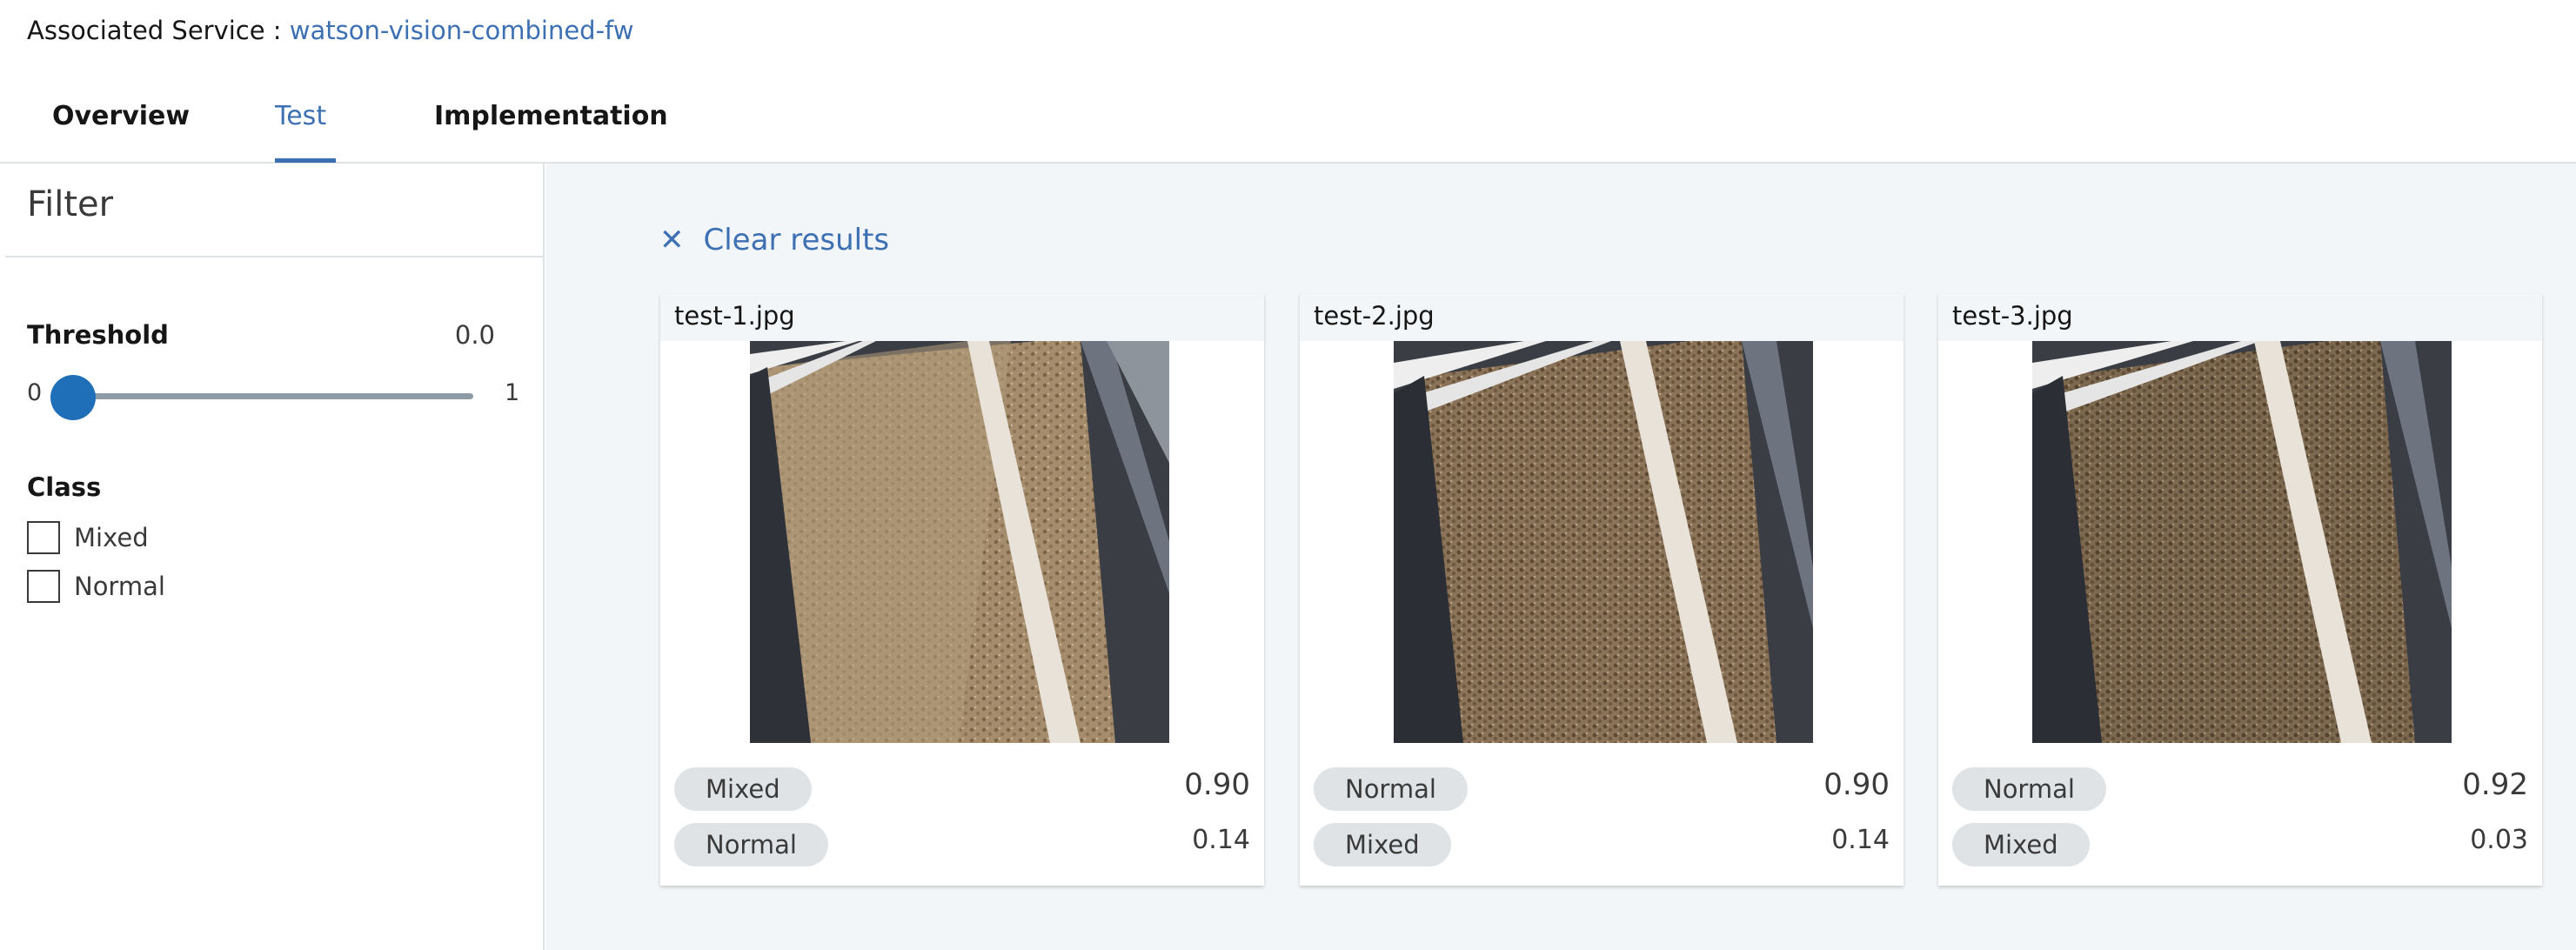 The height and width of the screenshot is (950, 2576). What do you see at coordinates (111, 537) in the screenshot?
I see `checkbox-mixed-label: Mixed` at bounding box center [111, 537].